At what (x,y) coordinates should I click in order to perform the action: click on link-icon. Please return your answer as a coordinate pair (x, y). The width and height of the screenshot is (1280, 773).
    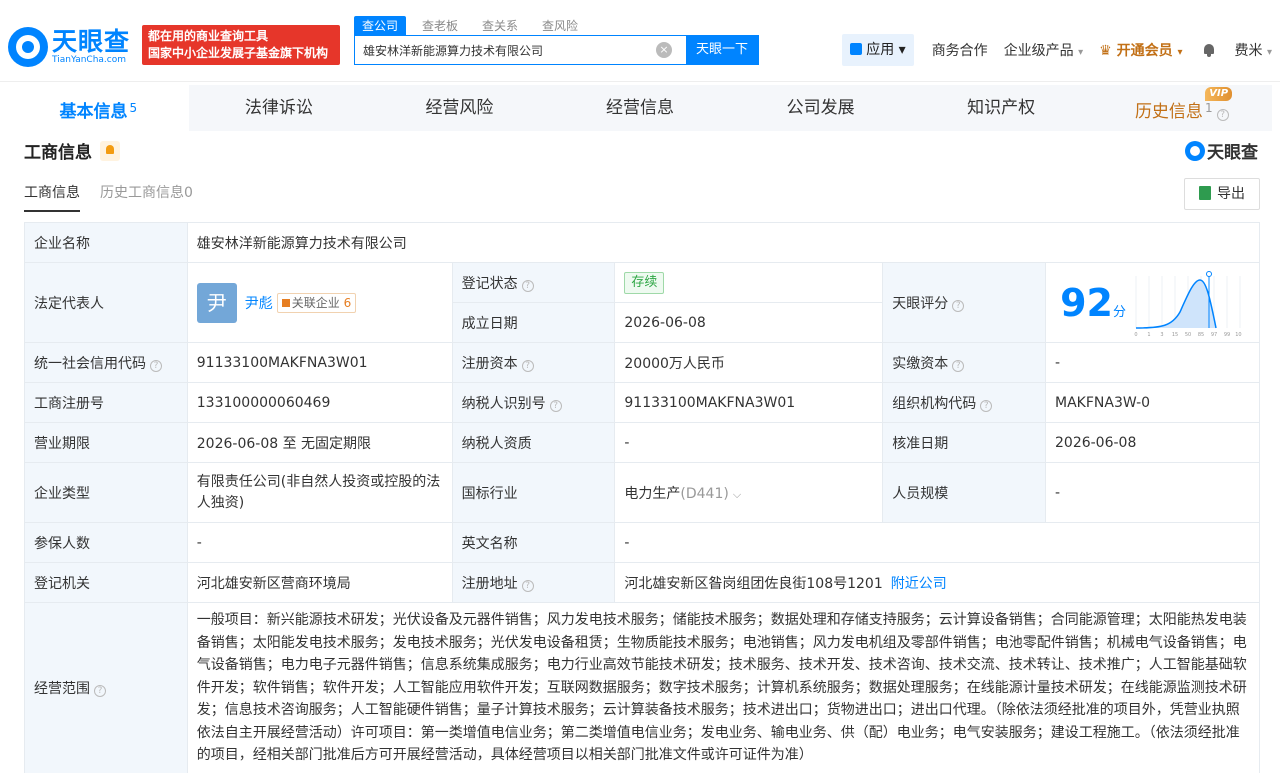
    Looking at the image, I should click on (285, 302).